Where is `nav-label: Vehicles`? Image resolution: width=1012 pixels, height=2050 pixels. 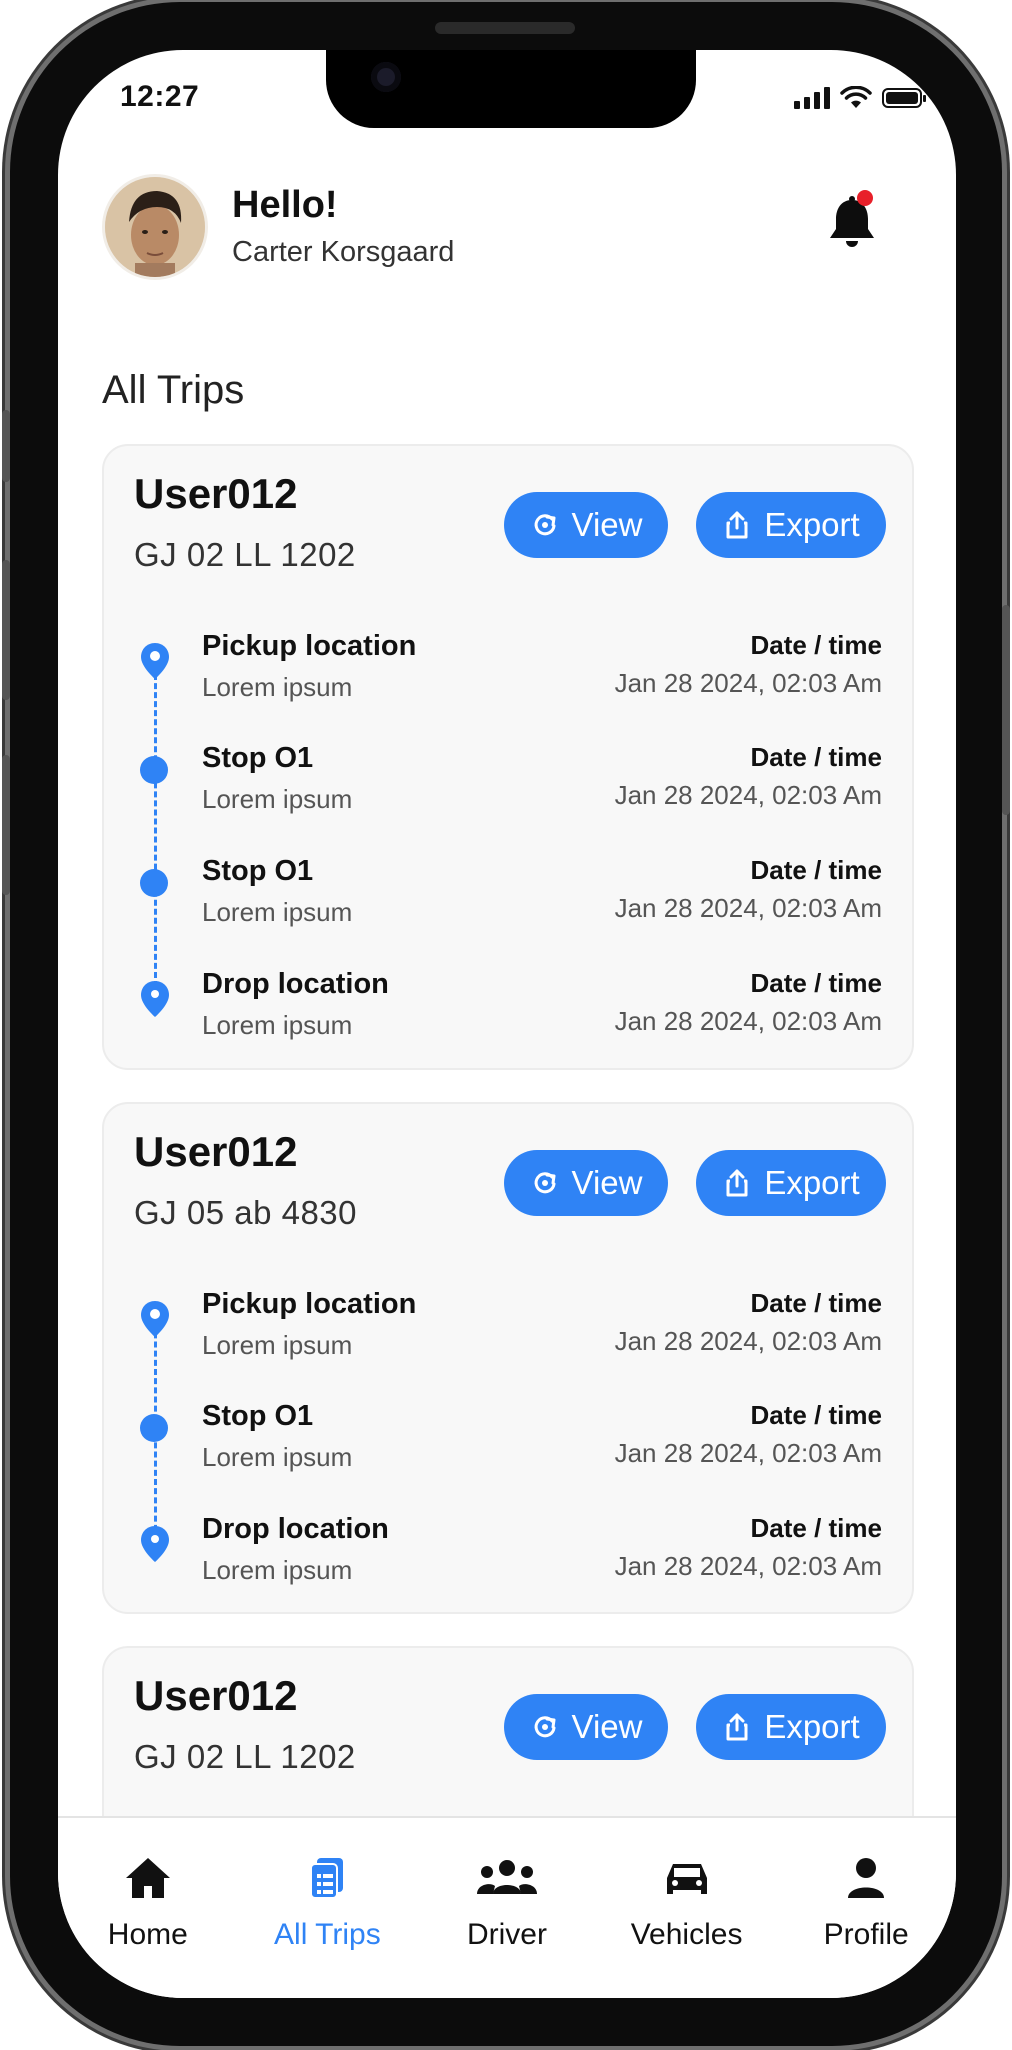
nav-label: Vehicles is located at coordinates (686, 1934).